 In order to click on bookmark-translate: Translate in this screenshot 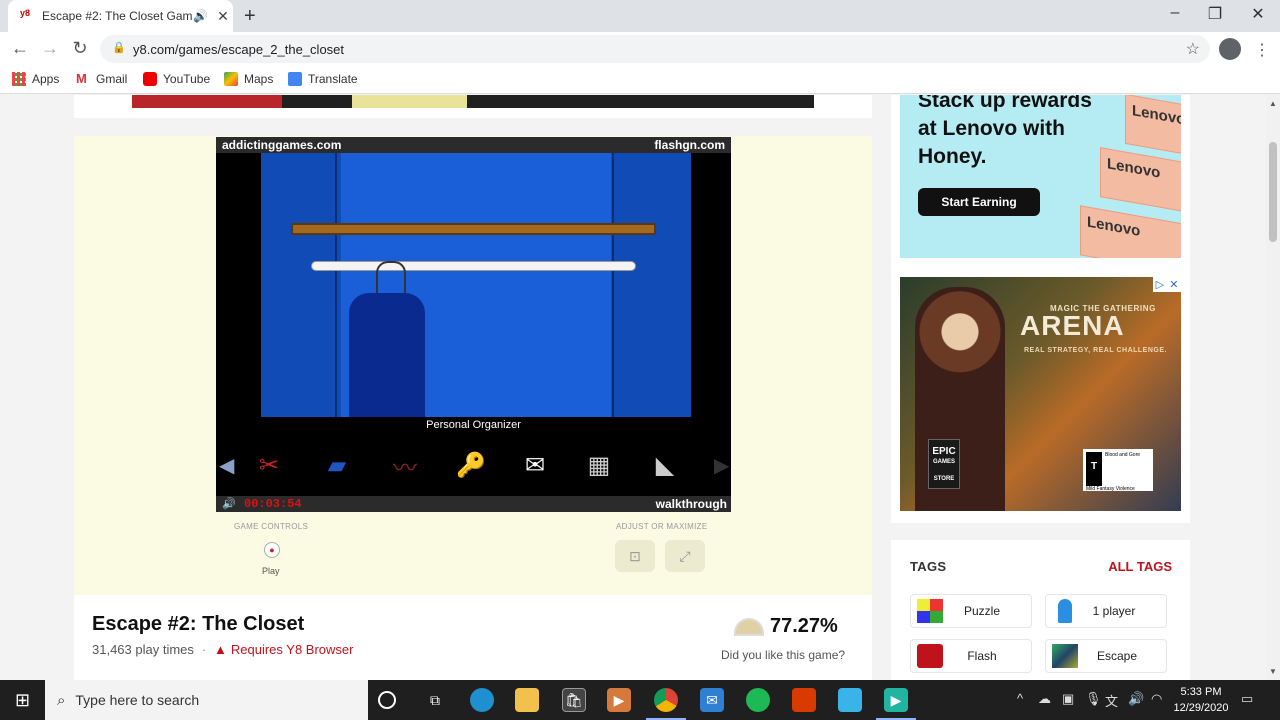, I will do `click(323, 79)`.